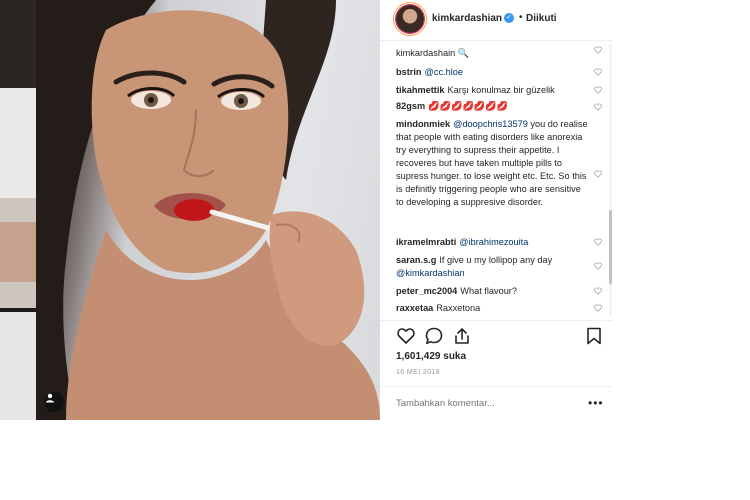 Image resolution: width=750 pixels, height=500 pixels. I want to click on comment-author: mindonmiek, so click(423, 124).